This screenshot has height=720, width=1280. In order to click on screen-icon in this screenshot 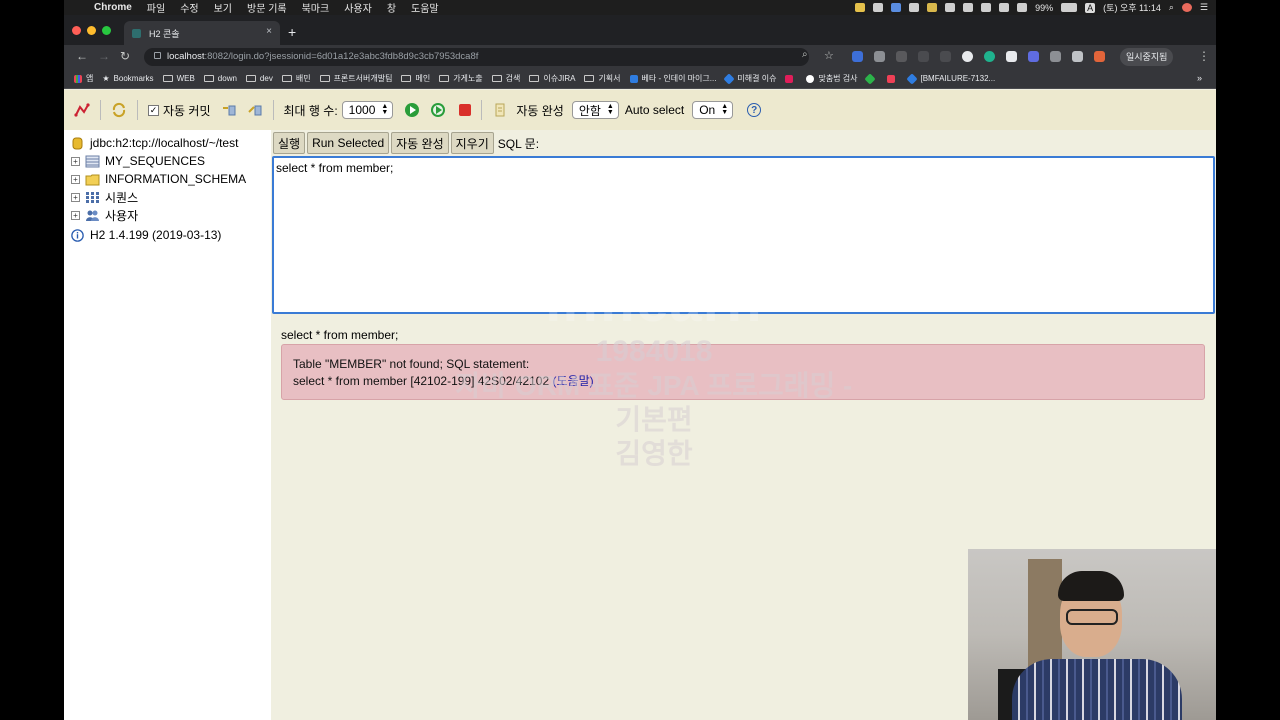, I will do `click(878, 7)`.